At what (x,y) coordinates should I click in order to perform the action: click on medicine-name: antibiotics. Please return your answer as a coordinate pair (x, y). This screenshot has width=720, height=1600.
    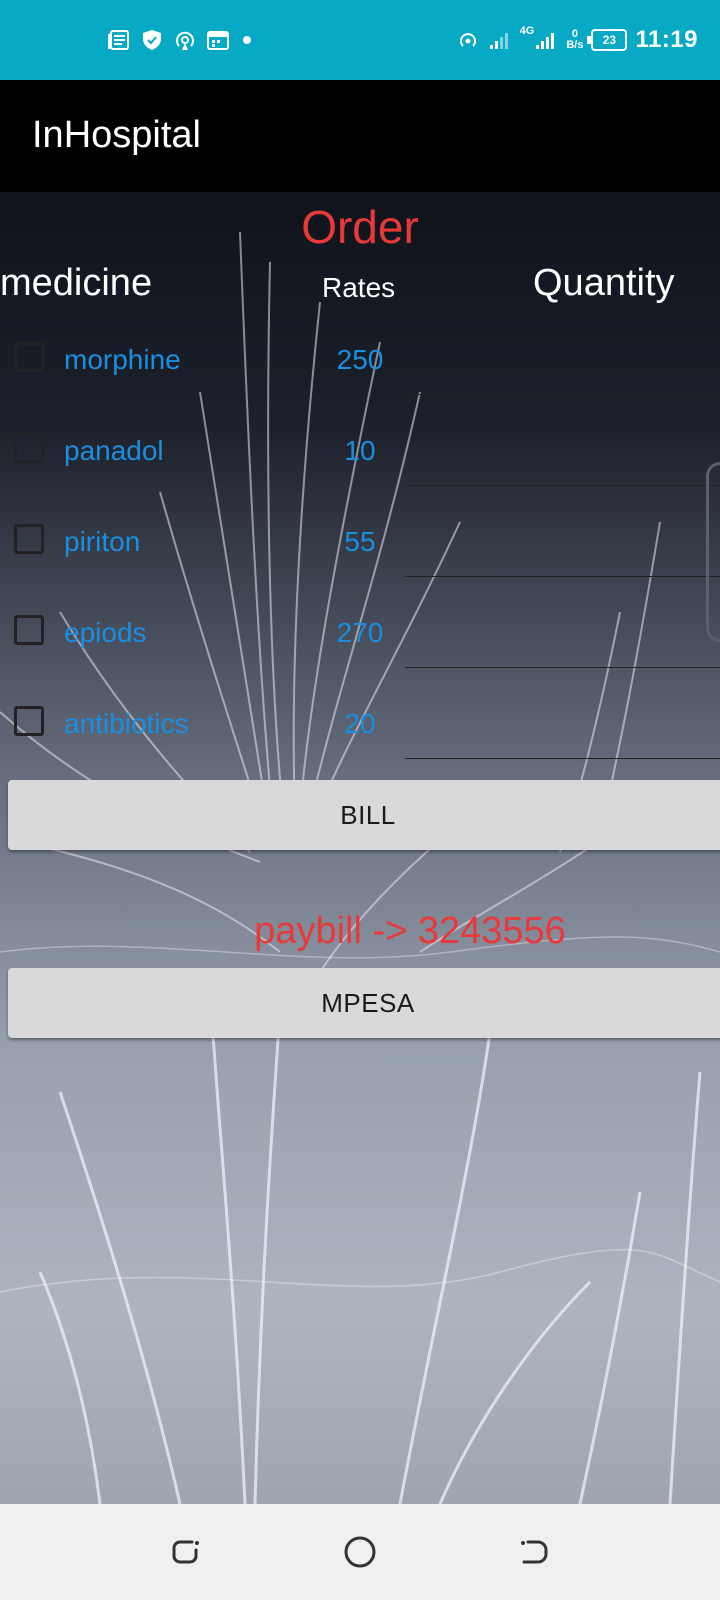
    Looking at the image, I should click on (126, 723).